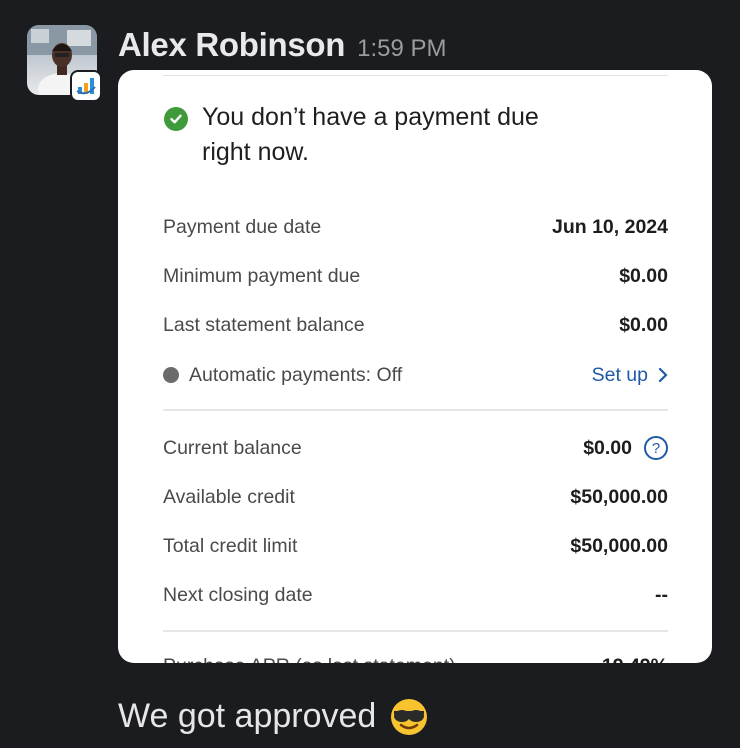  Describe the element at coordinates (663, 375) in the screenshot. I see `chevron-right-icon` at that location.